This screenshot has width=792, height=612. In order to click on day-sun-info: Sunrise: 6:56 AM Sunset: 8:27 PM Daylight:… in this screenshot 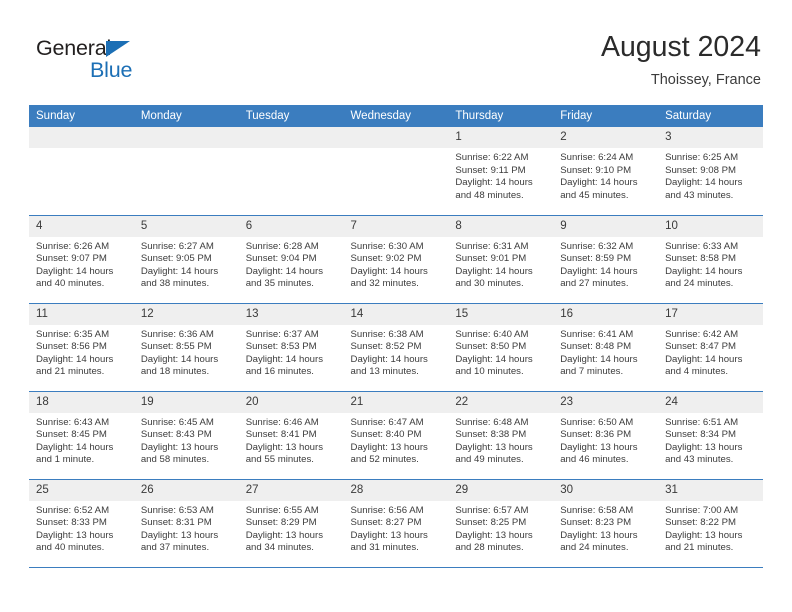, I will do `click(396, 528)`.